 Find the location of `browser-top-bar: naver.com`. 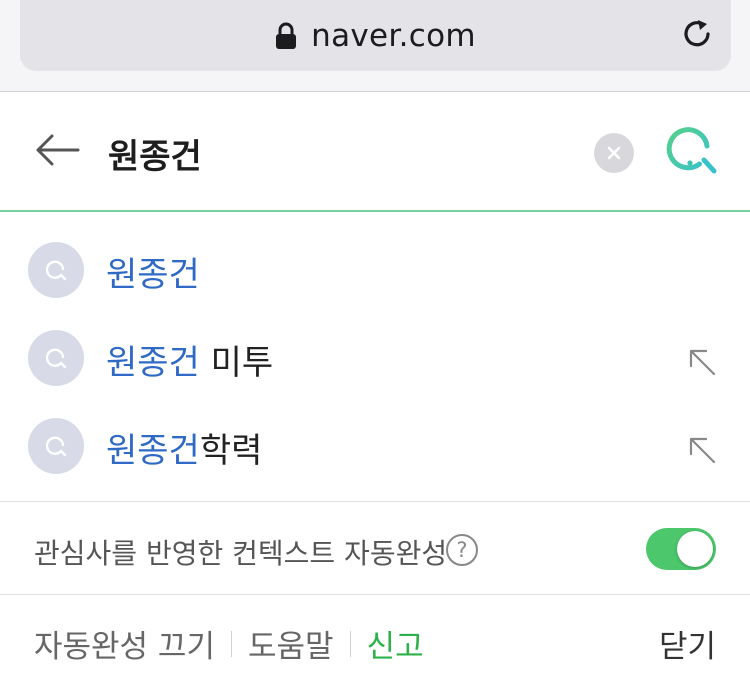

browser-top-bar: naver.com is located at coordinates (375, 46).